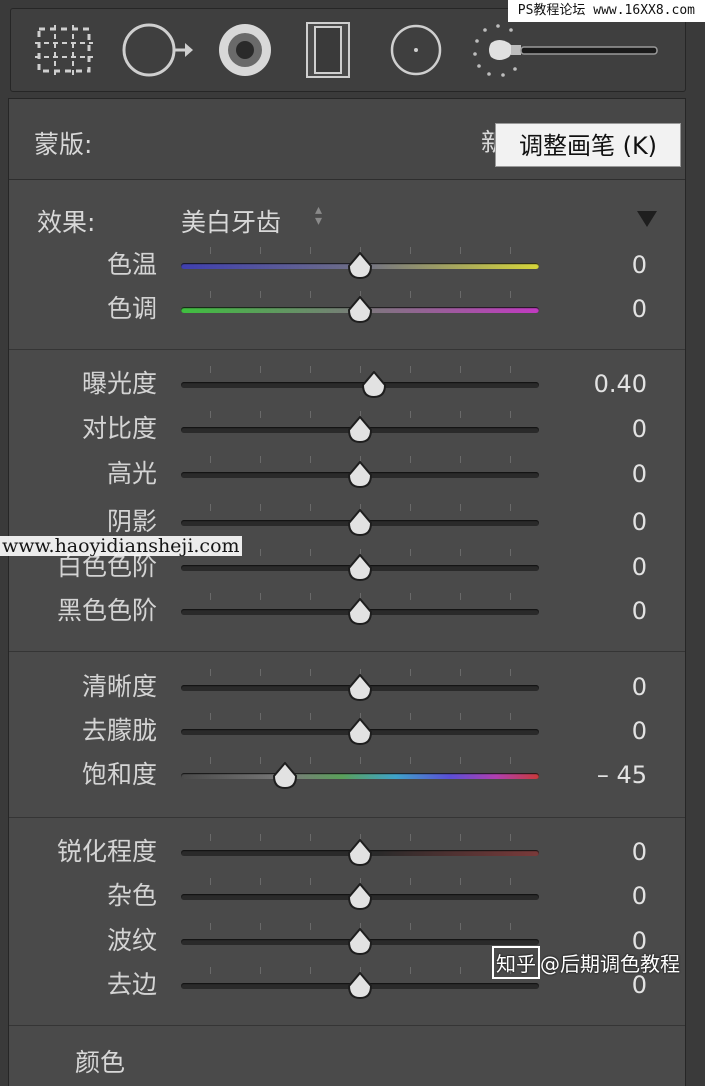 This screenshot has height=1086, width=705. What do you see at coordinates (569, 52) in the screenshot?
I see `adjustment-brush-icon` at bounding box center [569, 52].